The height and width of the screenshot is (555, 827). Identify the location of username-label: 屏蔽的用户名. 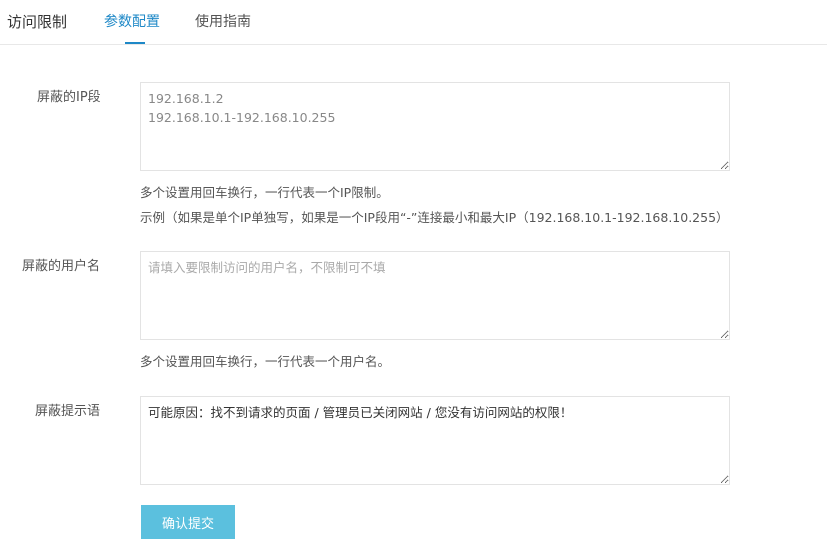
(61, 266).